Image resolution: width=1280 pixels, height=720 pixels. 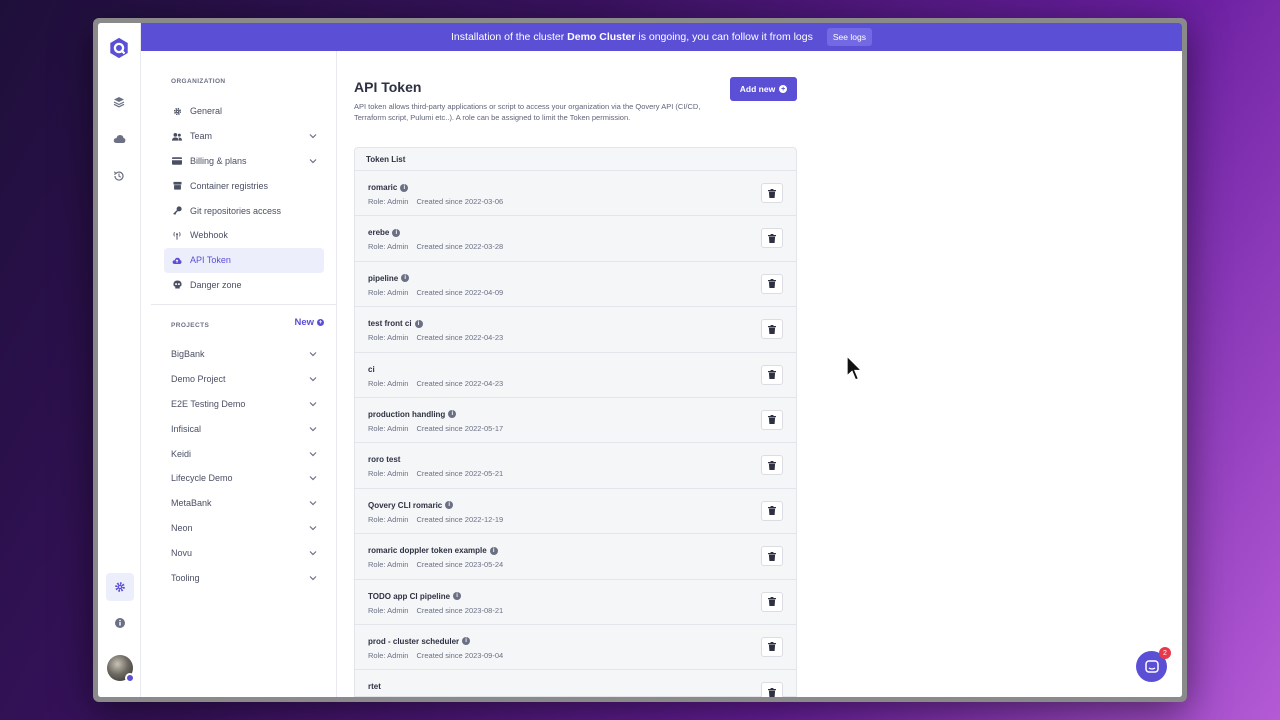 I want to click on sidebar-item-billing-plans: Billing & plans, so click(x=244, y=161).